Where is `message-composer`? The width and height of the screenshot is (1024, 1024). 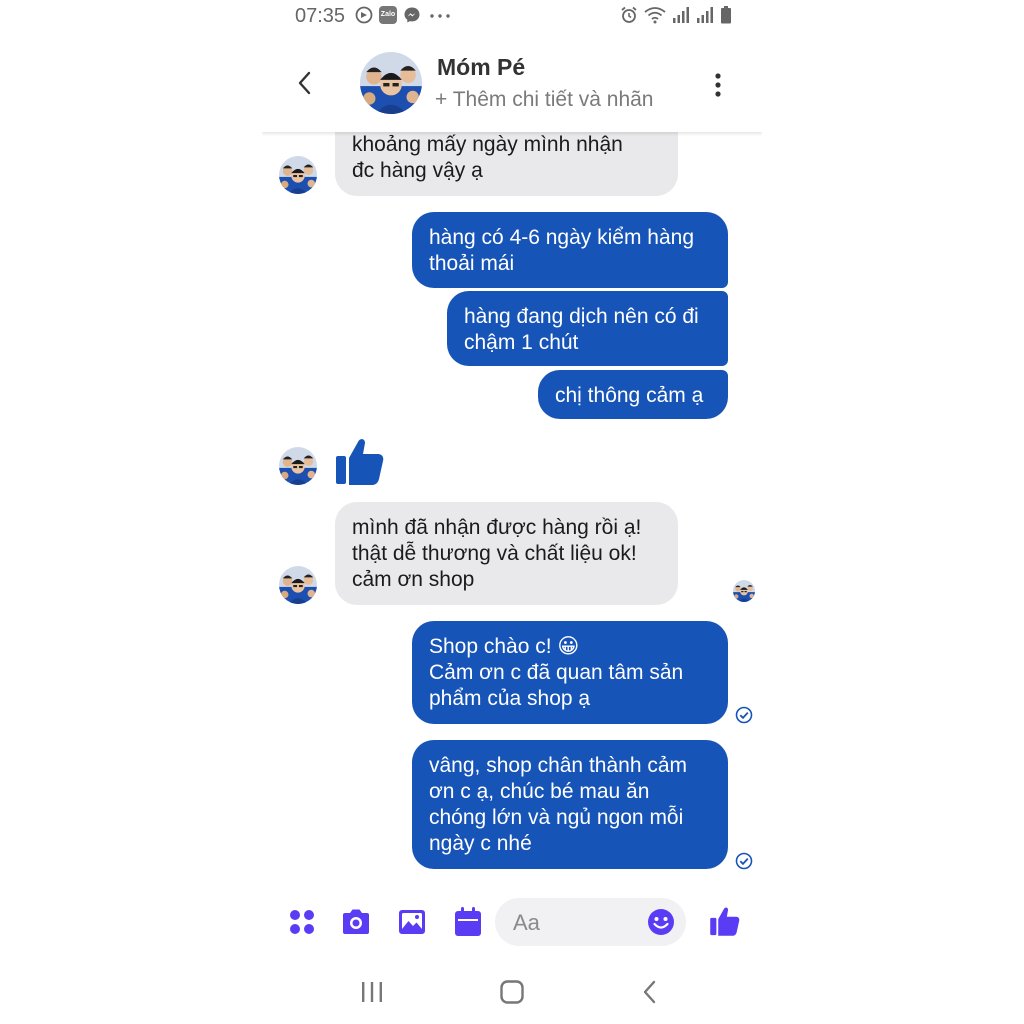 message-composer is located at coordinates (512, 922).